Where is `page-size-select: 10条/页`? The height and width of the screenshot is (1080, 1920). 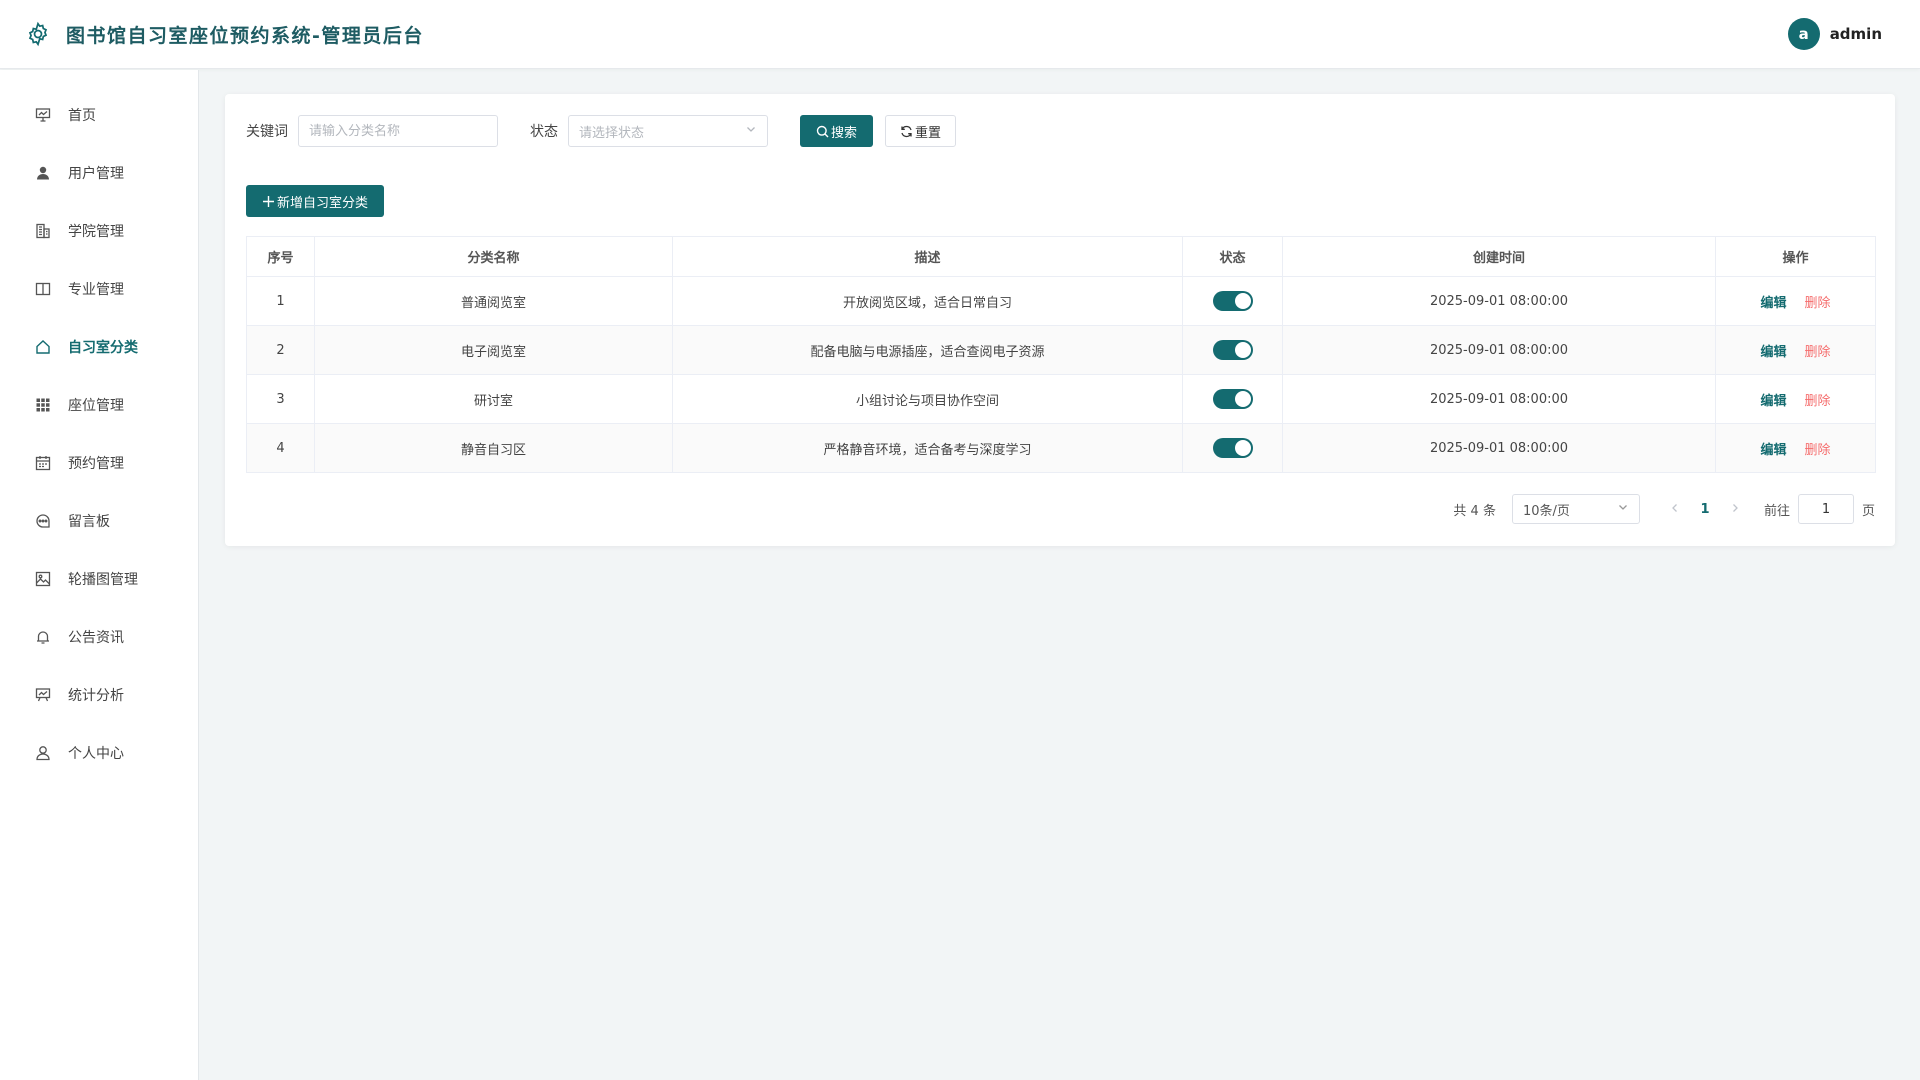
page-size-select: 10条/页 is located at coordinates (1575, 509).